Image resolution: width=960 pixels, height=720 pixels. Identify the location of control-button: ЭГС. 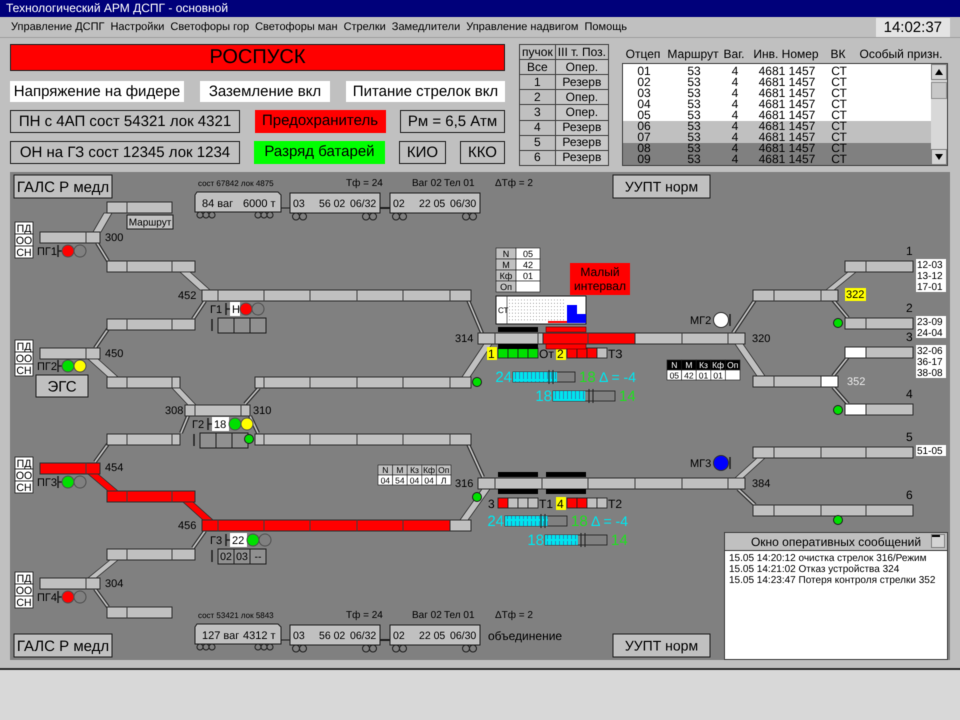
(62, 386).